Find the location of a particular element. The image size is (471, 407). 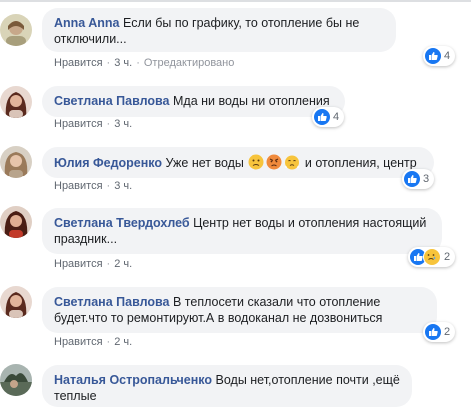

reaction-summary: 3 is located at coordinates (418, 179).